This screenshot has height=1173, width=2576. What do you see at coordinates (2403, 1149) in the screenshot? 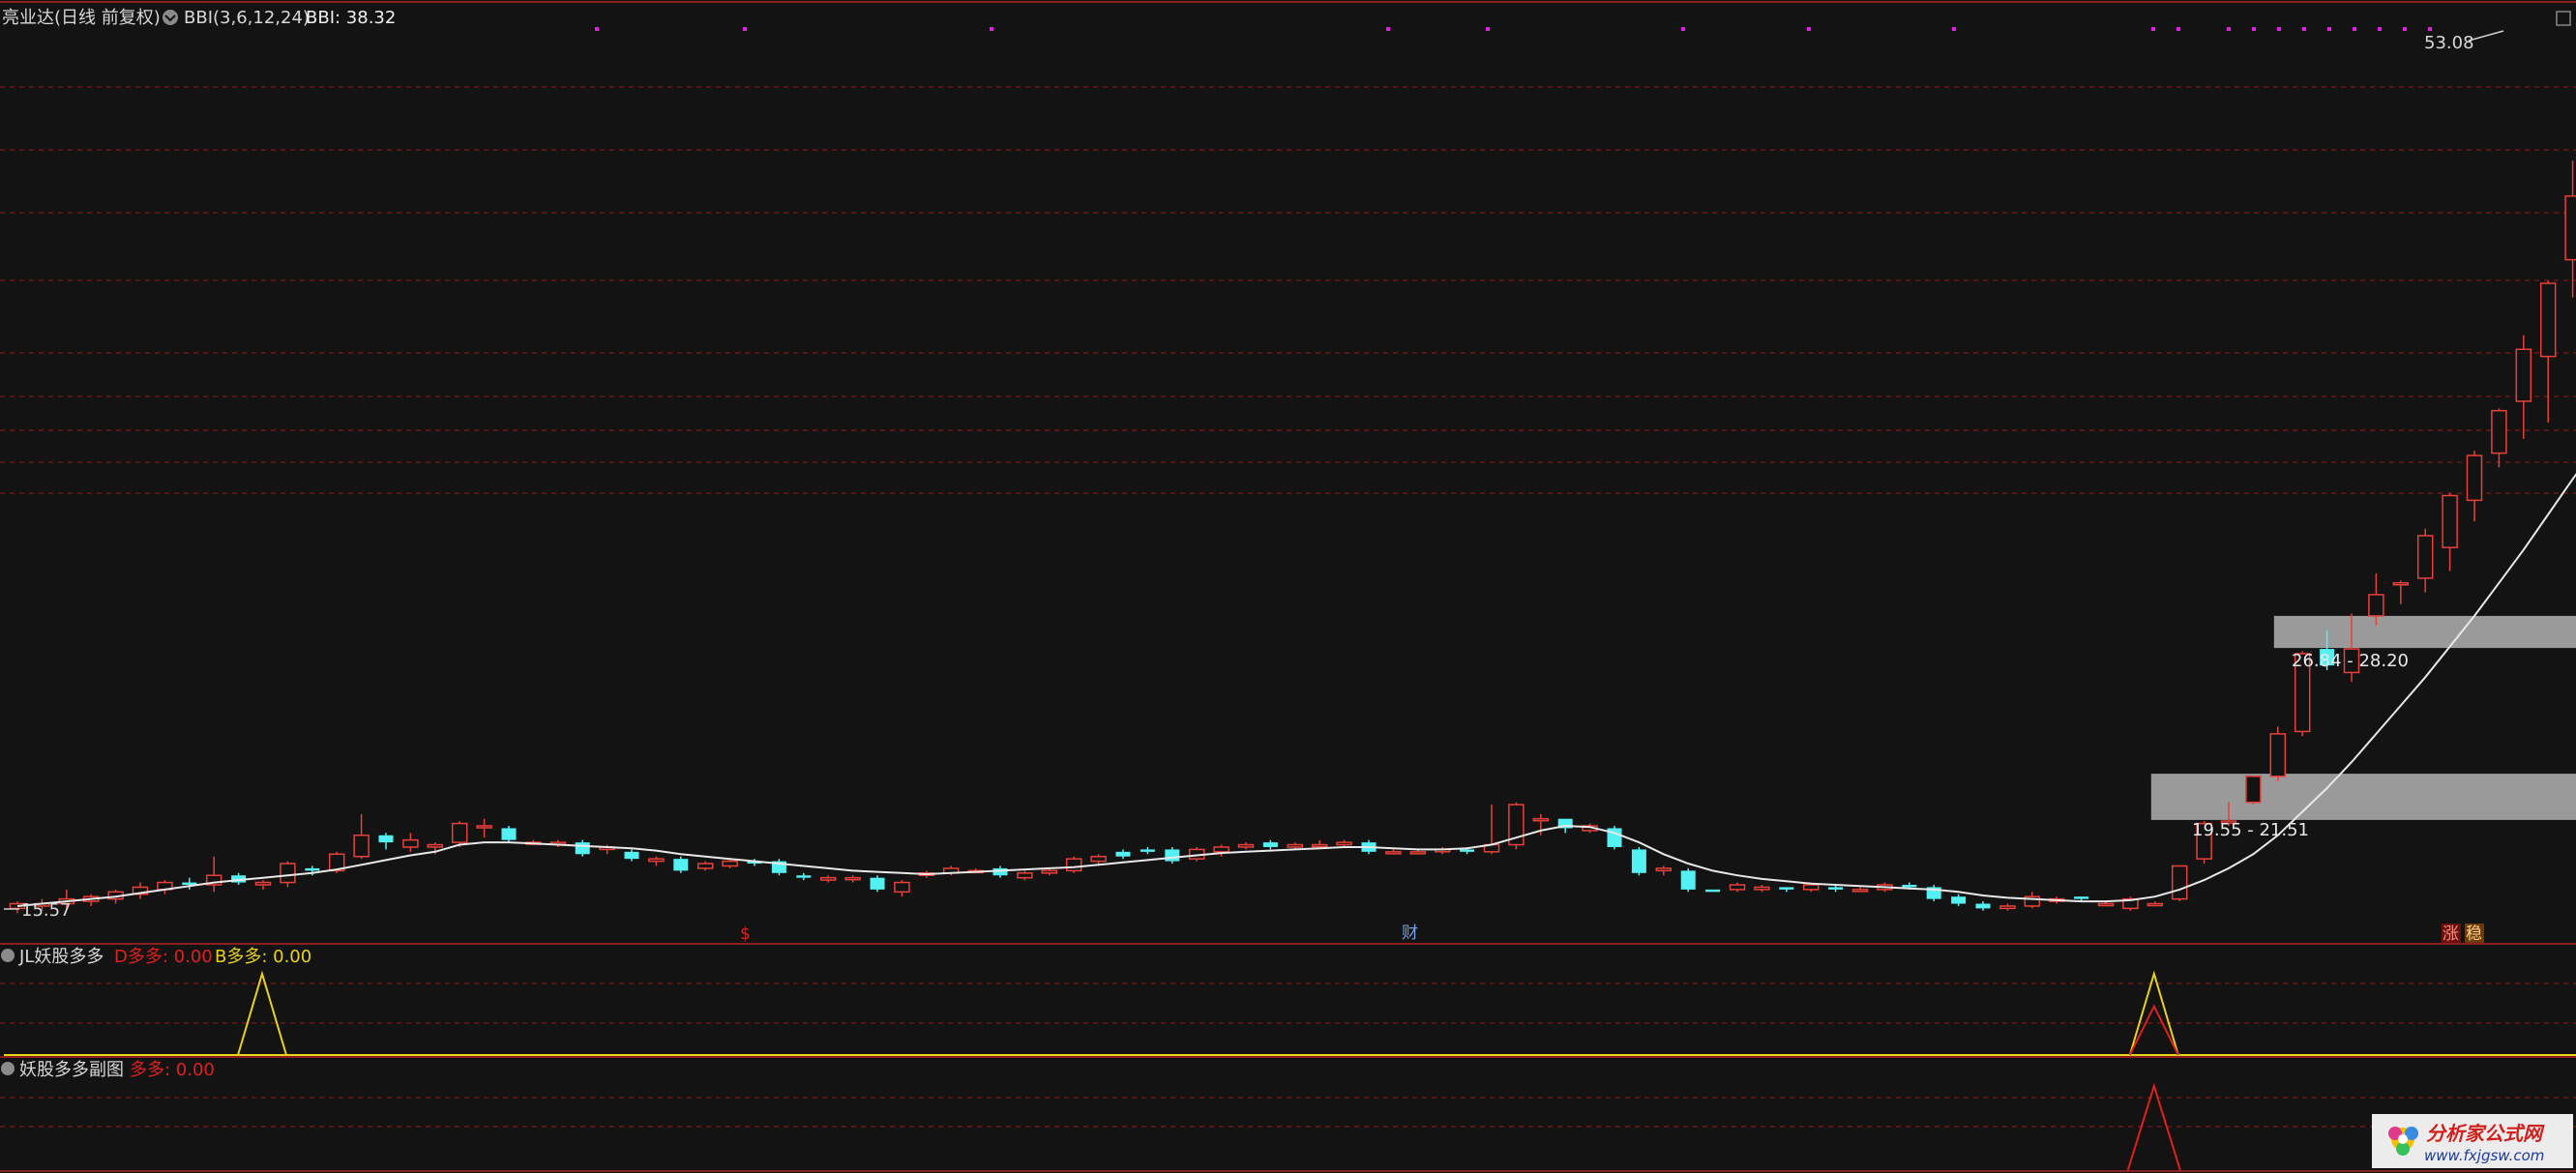
I see `flower-petal-icon` at bounding box center [2403, 1149].